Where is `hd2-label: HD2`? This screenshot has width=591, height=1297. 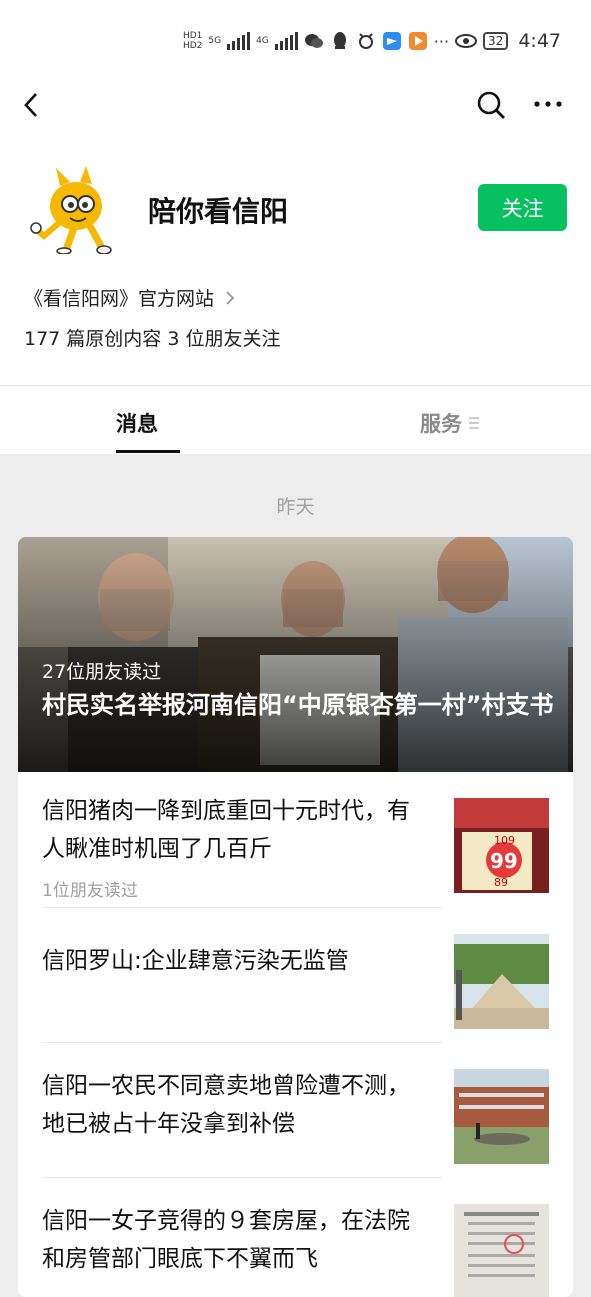
hd2-label: HD2 is located at coordinates (192, 46).